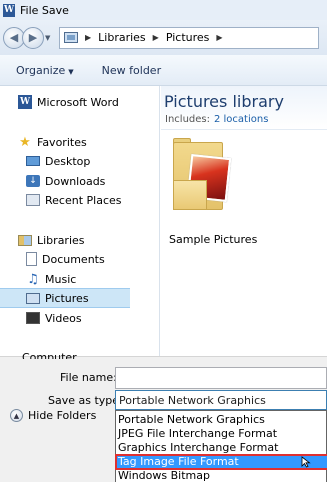 This screenshot has width=327, height=482. I want to click on window-title: File Save, so click(44, 10).